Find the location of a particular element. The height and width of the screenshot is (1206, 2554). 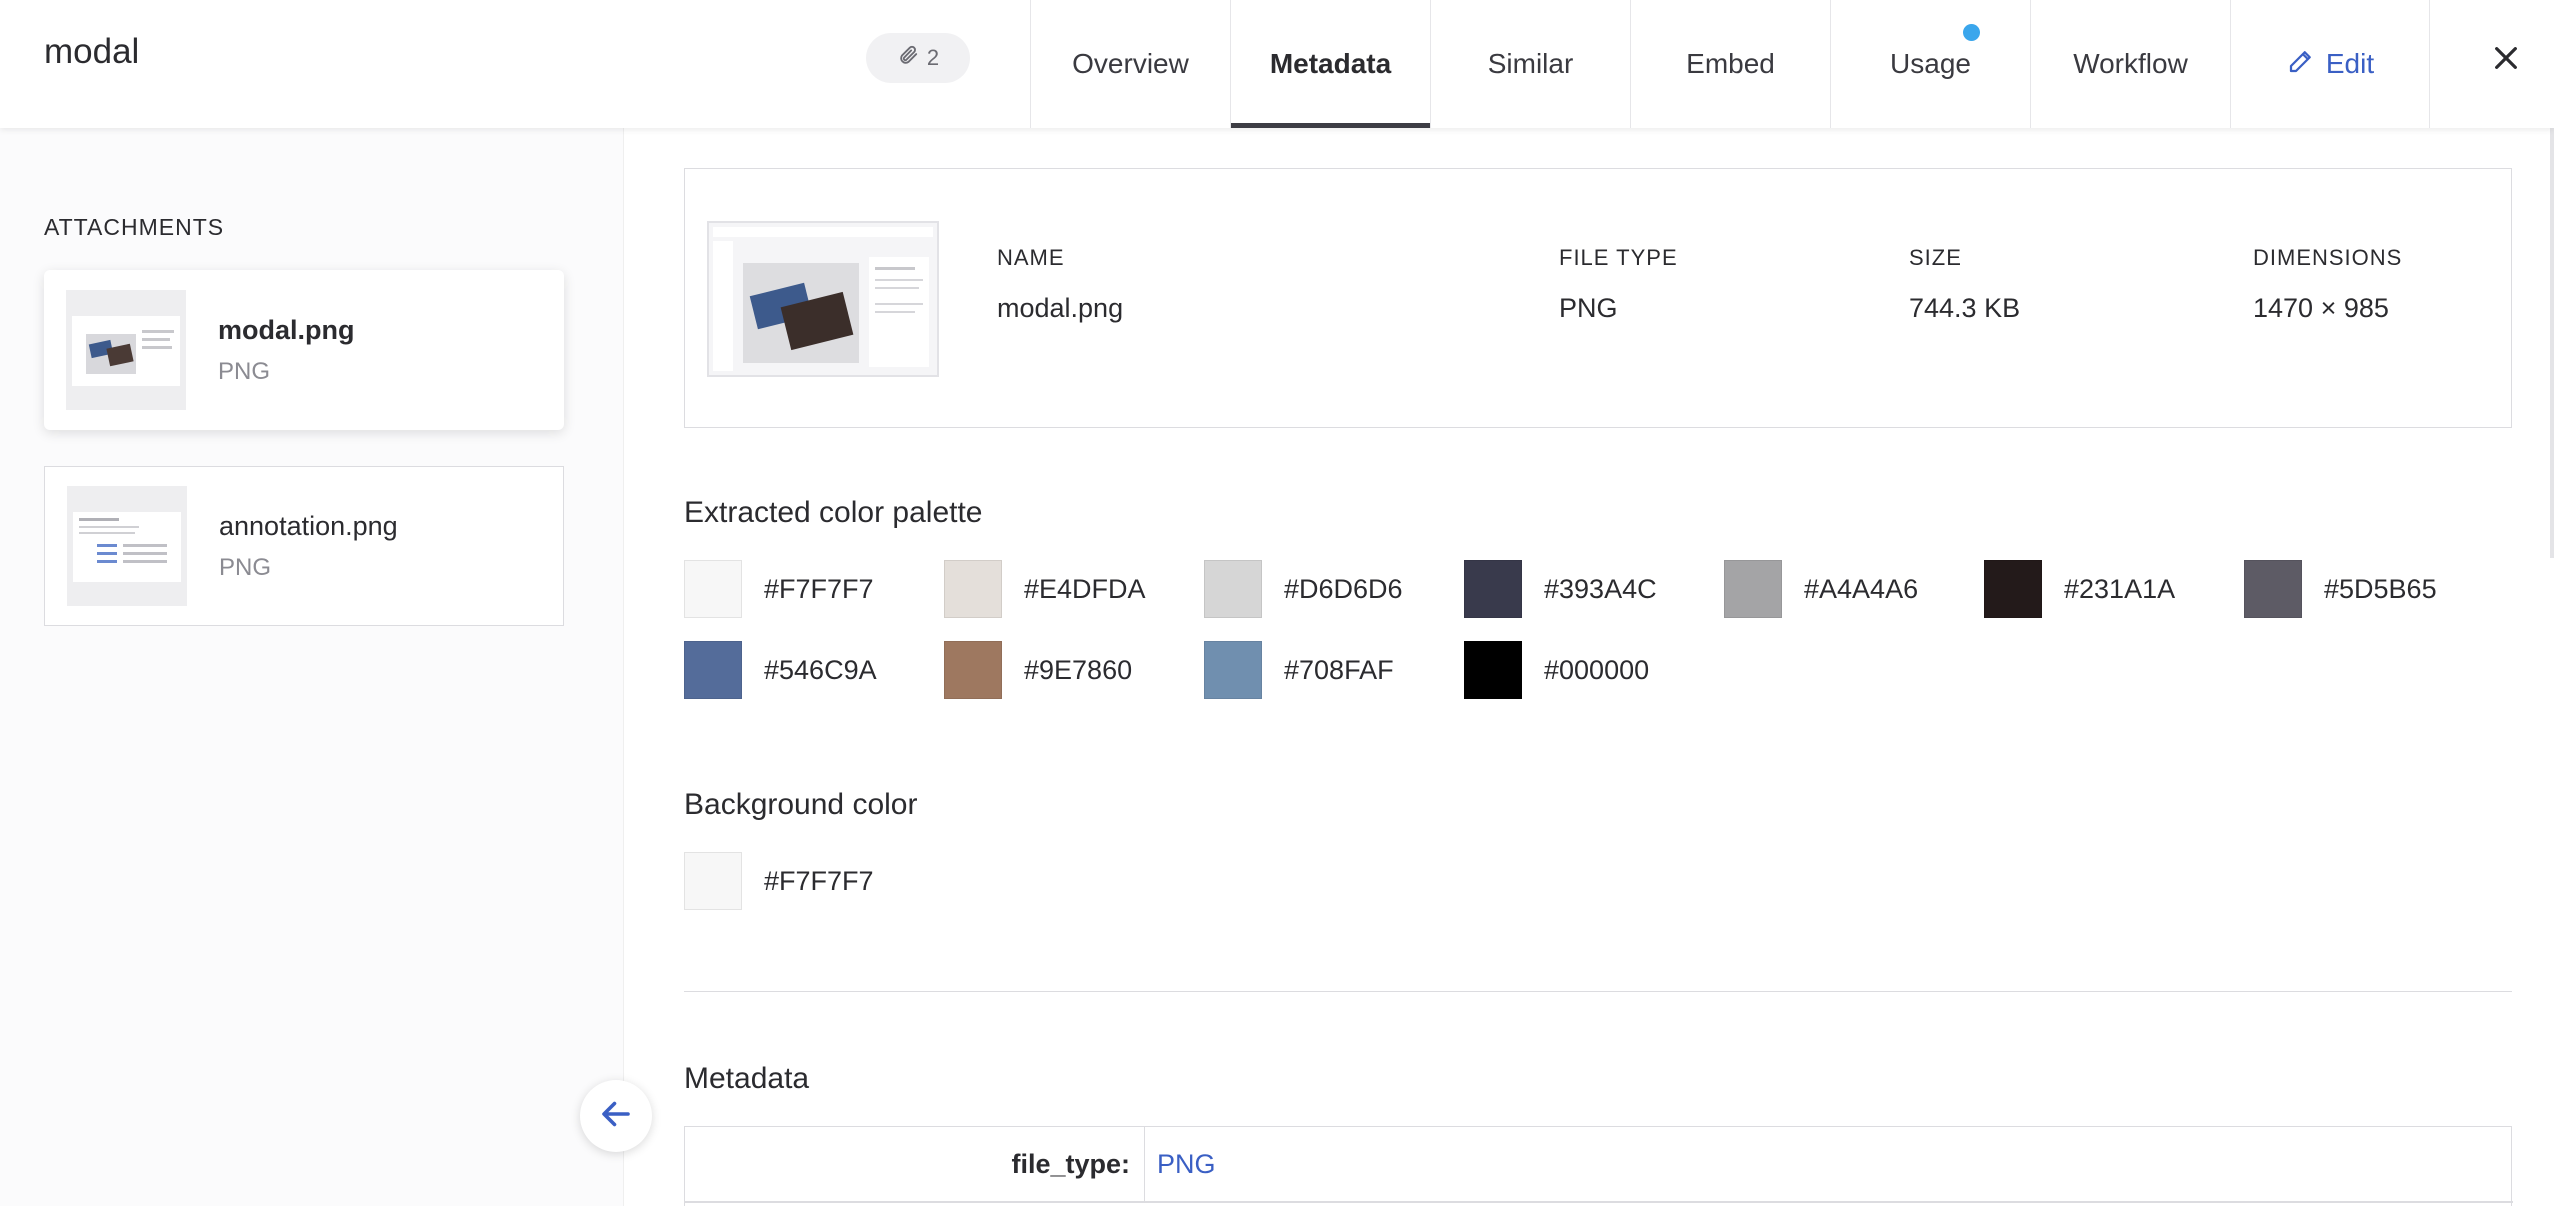

palette-color: #708FAF is located at coordinates (1334, 670).